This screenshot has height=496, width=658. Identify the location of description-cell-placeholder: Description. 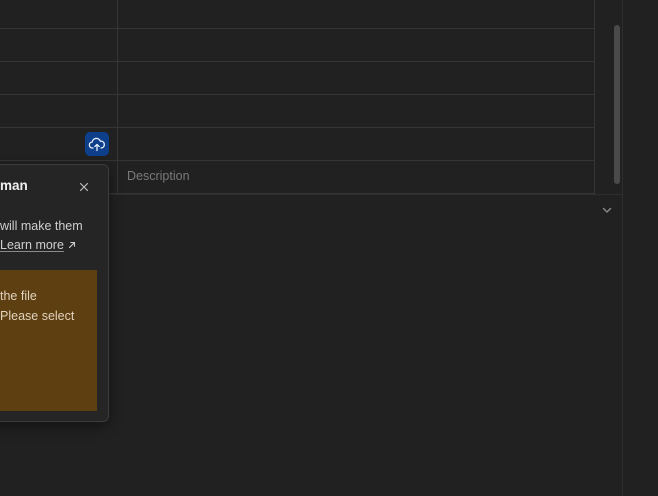
(158, 176).